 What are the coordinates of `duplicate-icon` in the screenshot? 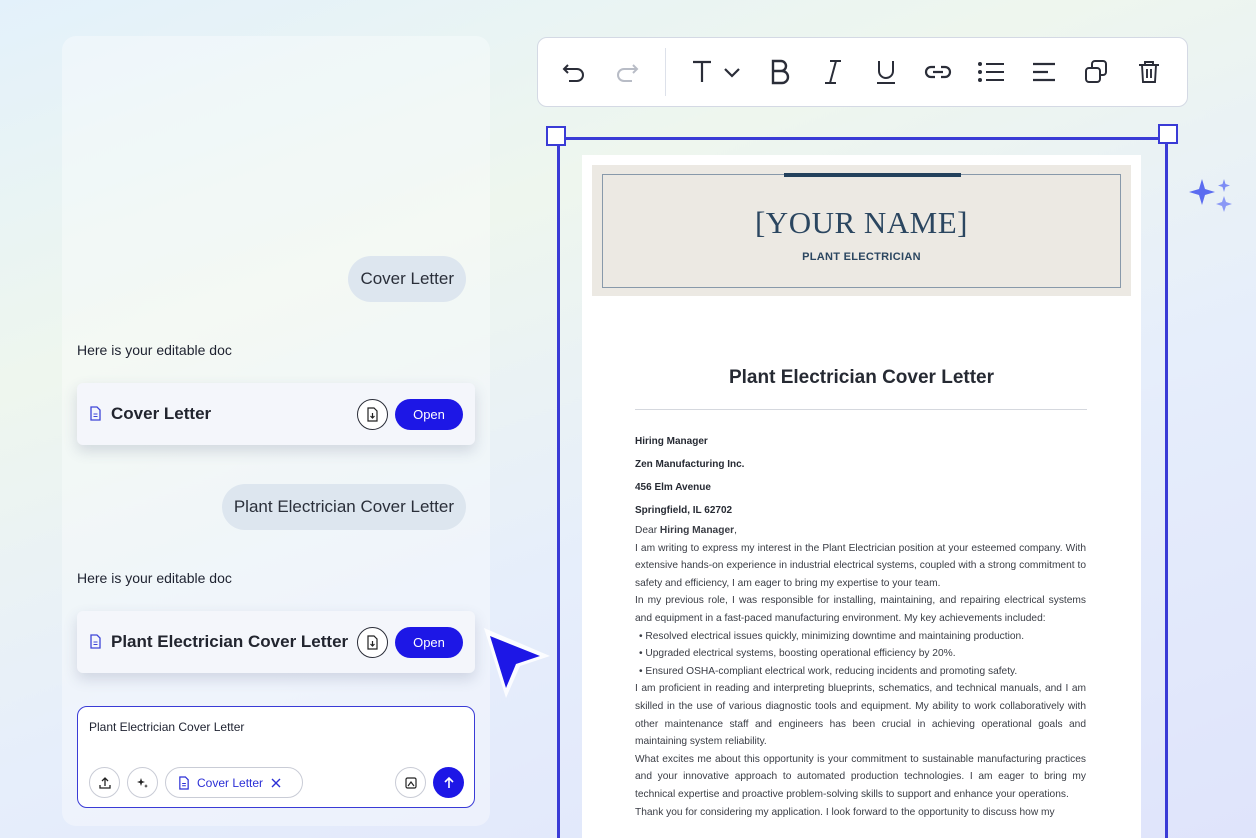 It's located at (1096, 71).